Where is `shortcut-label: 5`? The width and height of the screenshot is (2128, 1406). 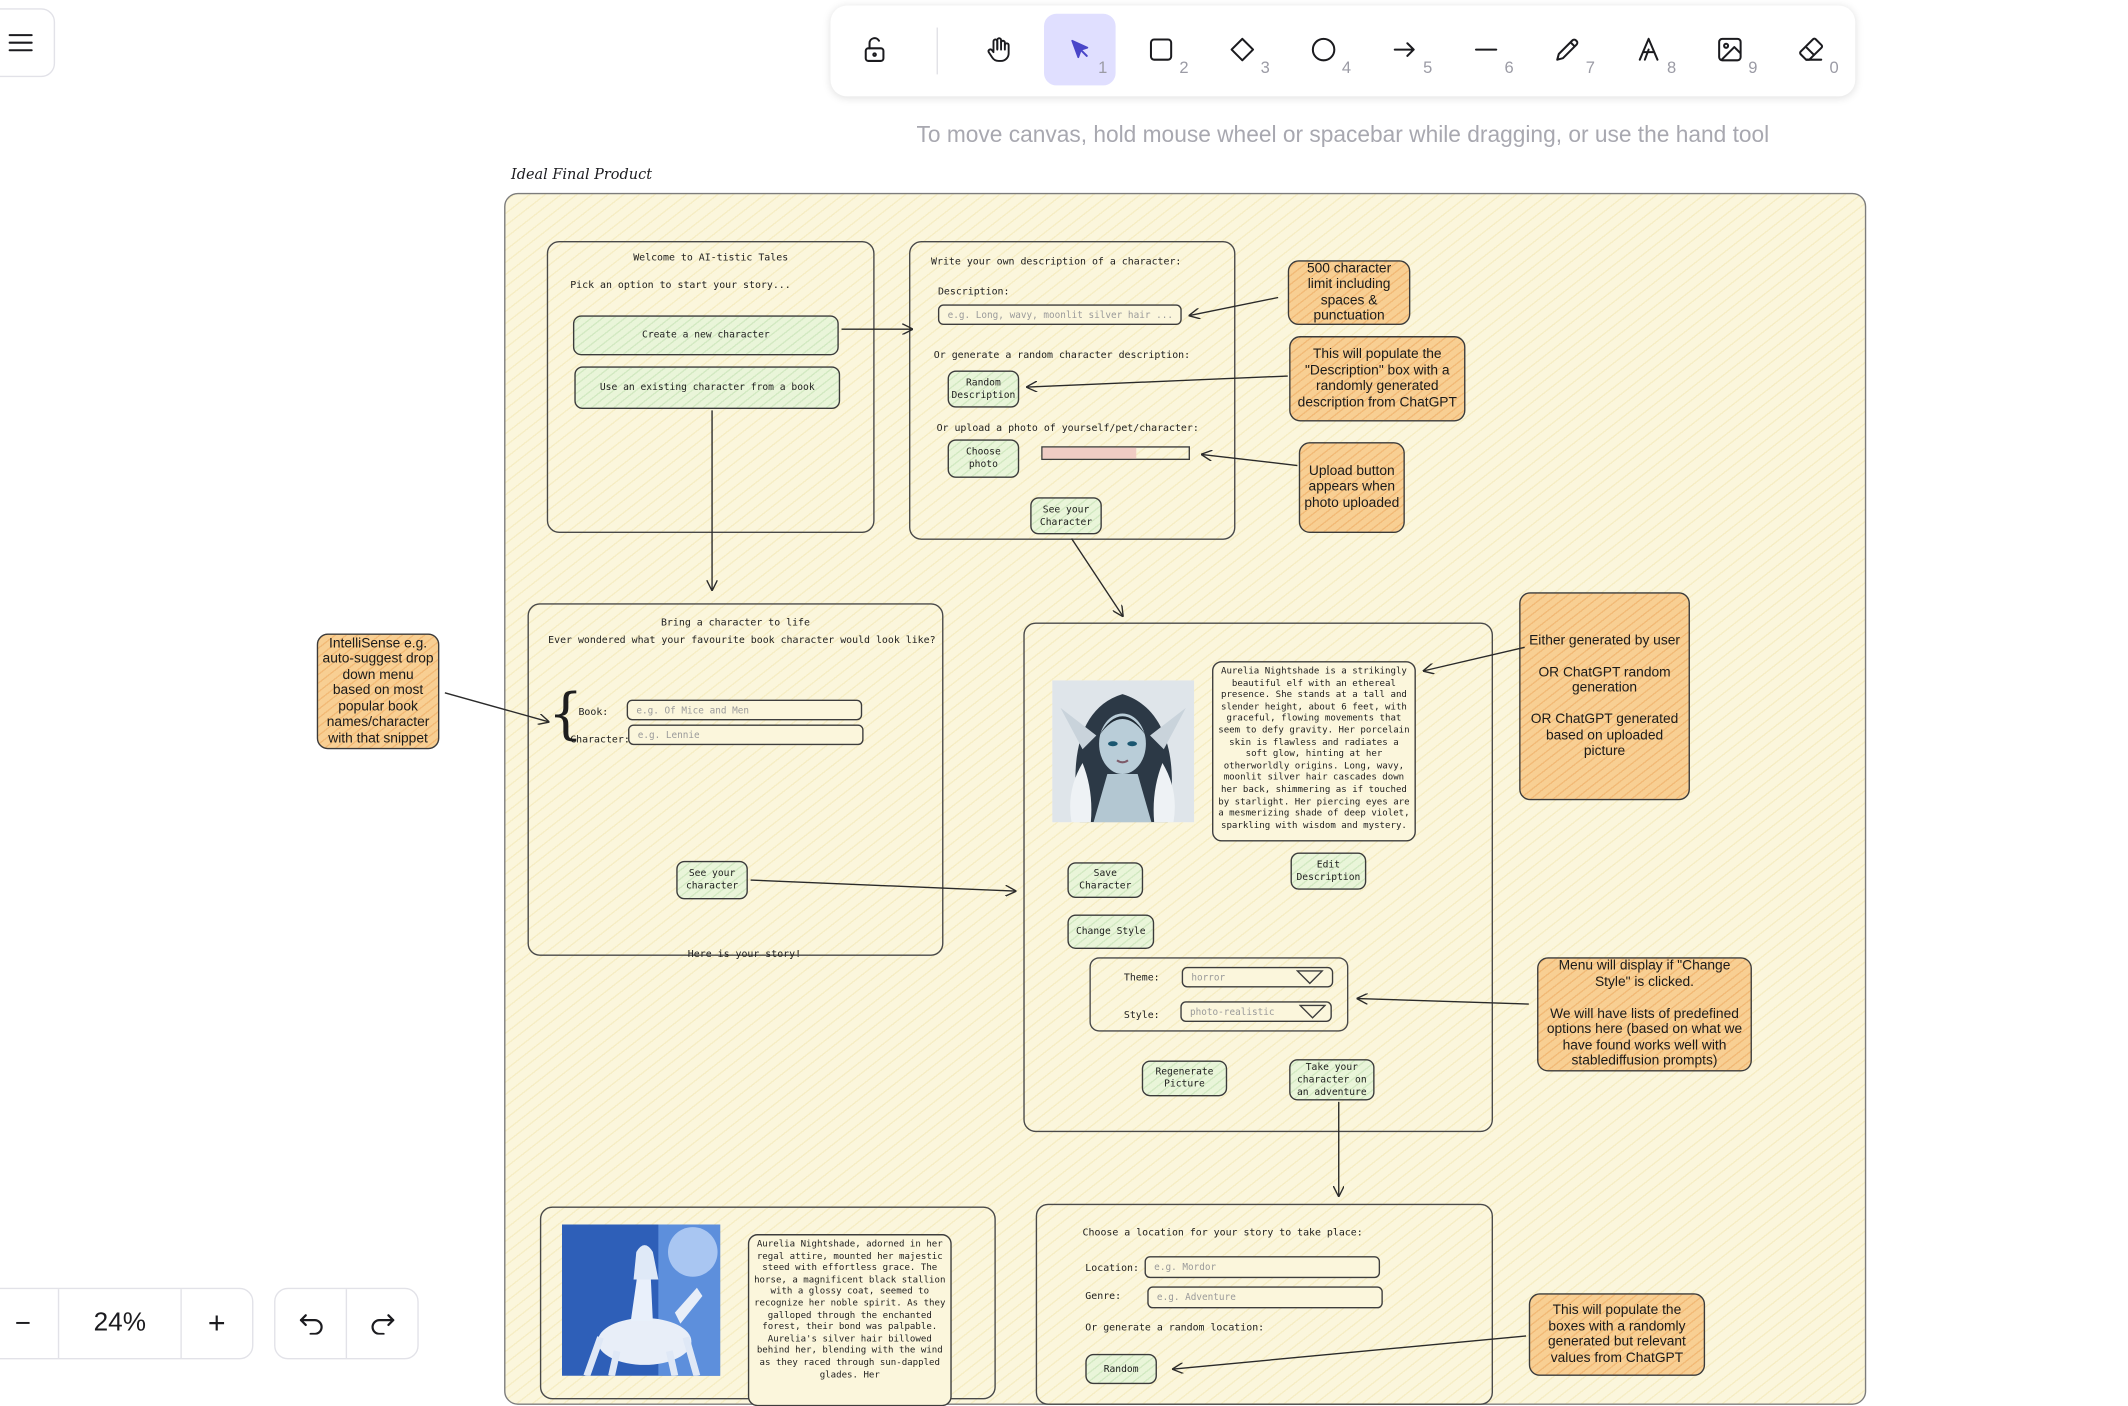
shortcut-label: 5 is located at coordinates (1428, 67).